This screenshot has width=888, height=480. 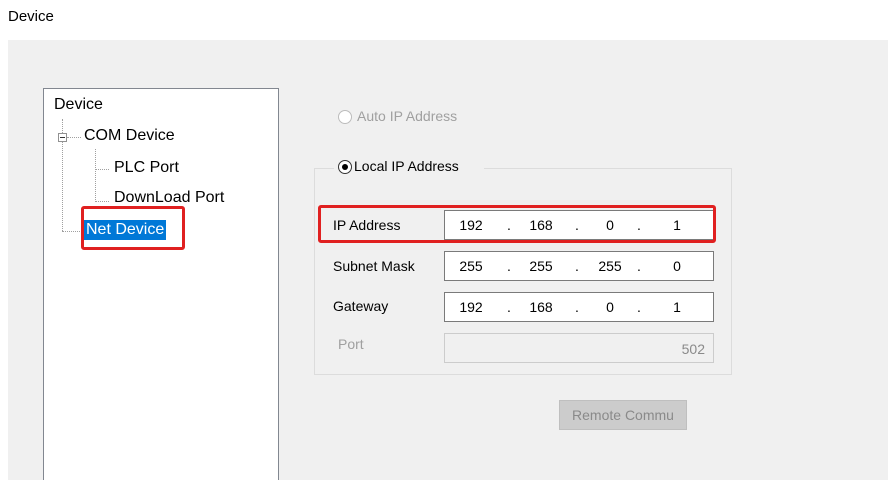 What do you see at coordinates (169, 198) in the screenshot?
I see `tree-item-download-port: DownLoad Port` at bounding box center [169, 198].